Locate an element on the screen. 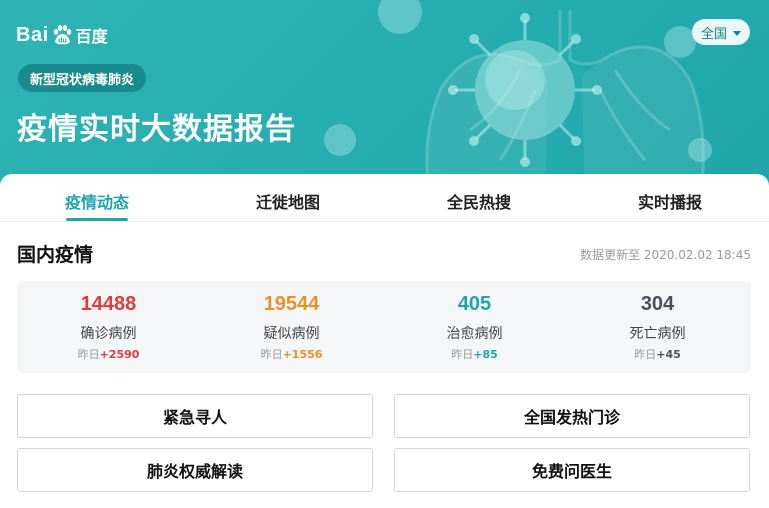 The width and height of the screenshot is (769, 508). tab-migration-map: 迁徙地图 is located at coordinates (288, 201).